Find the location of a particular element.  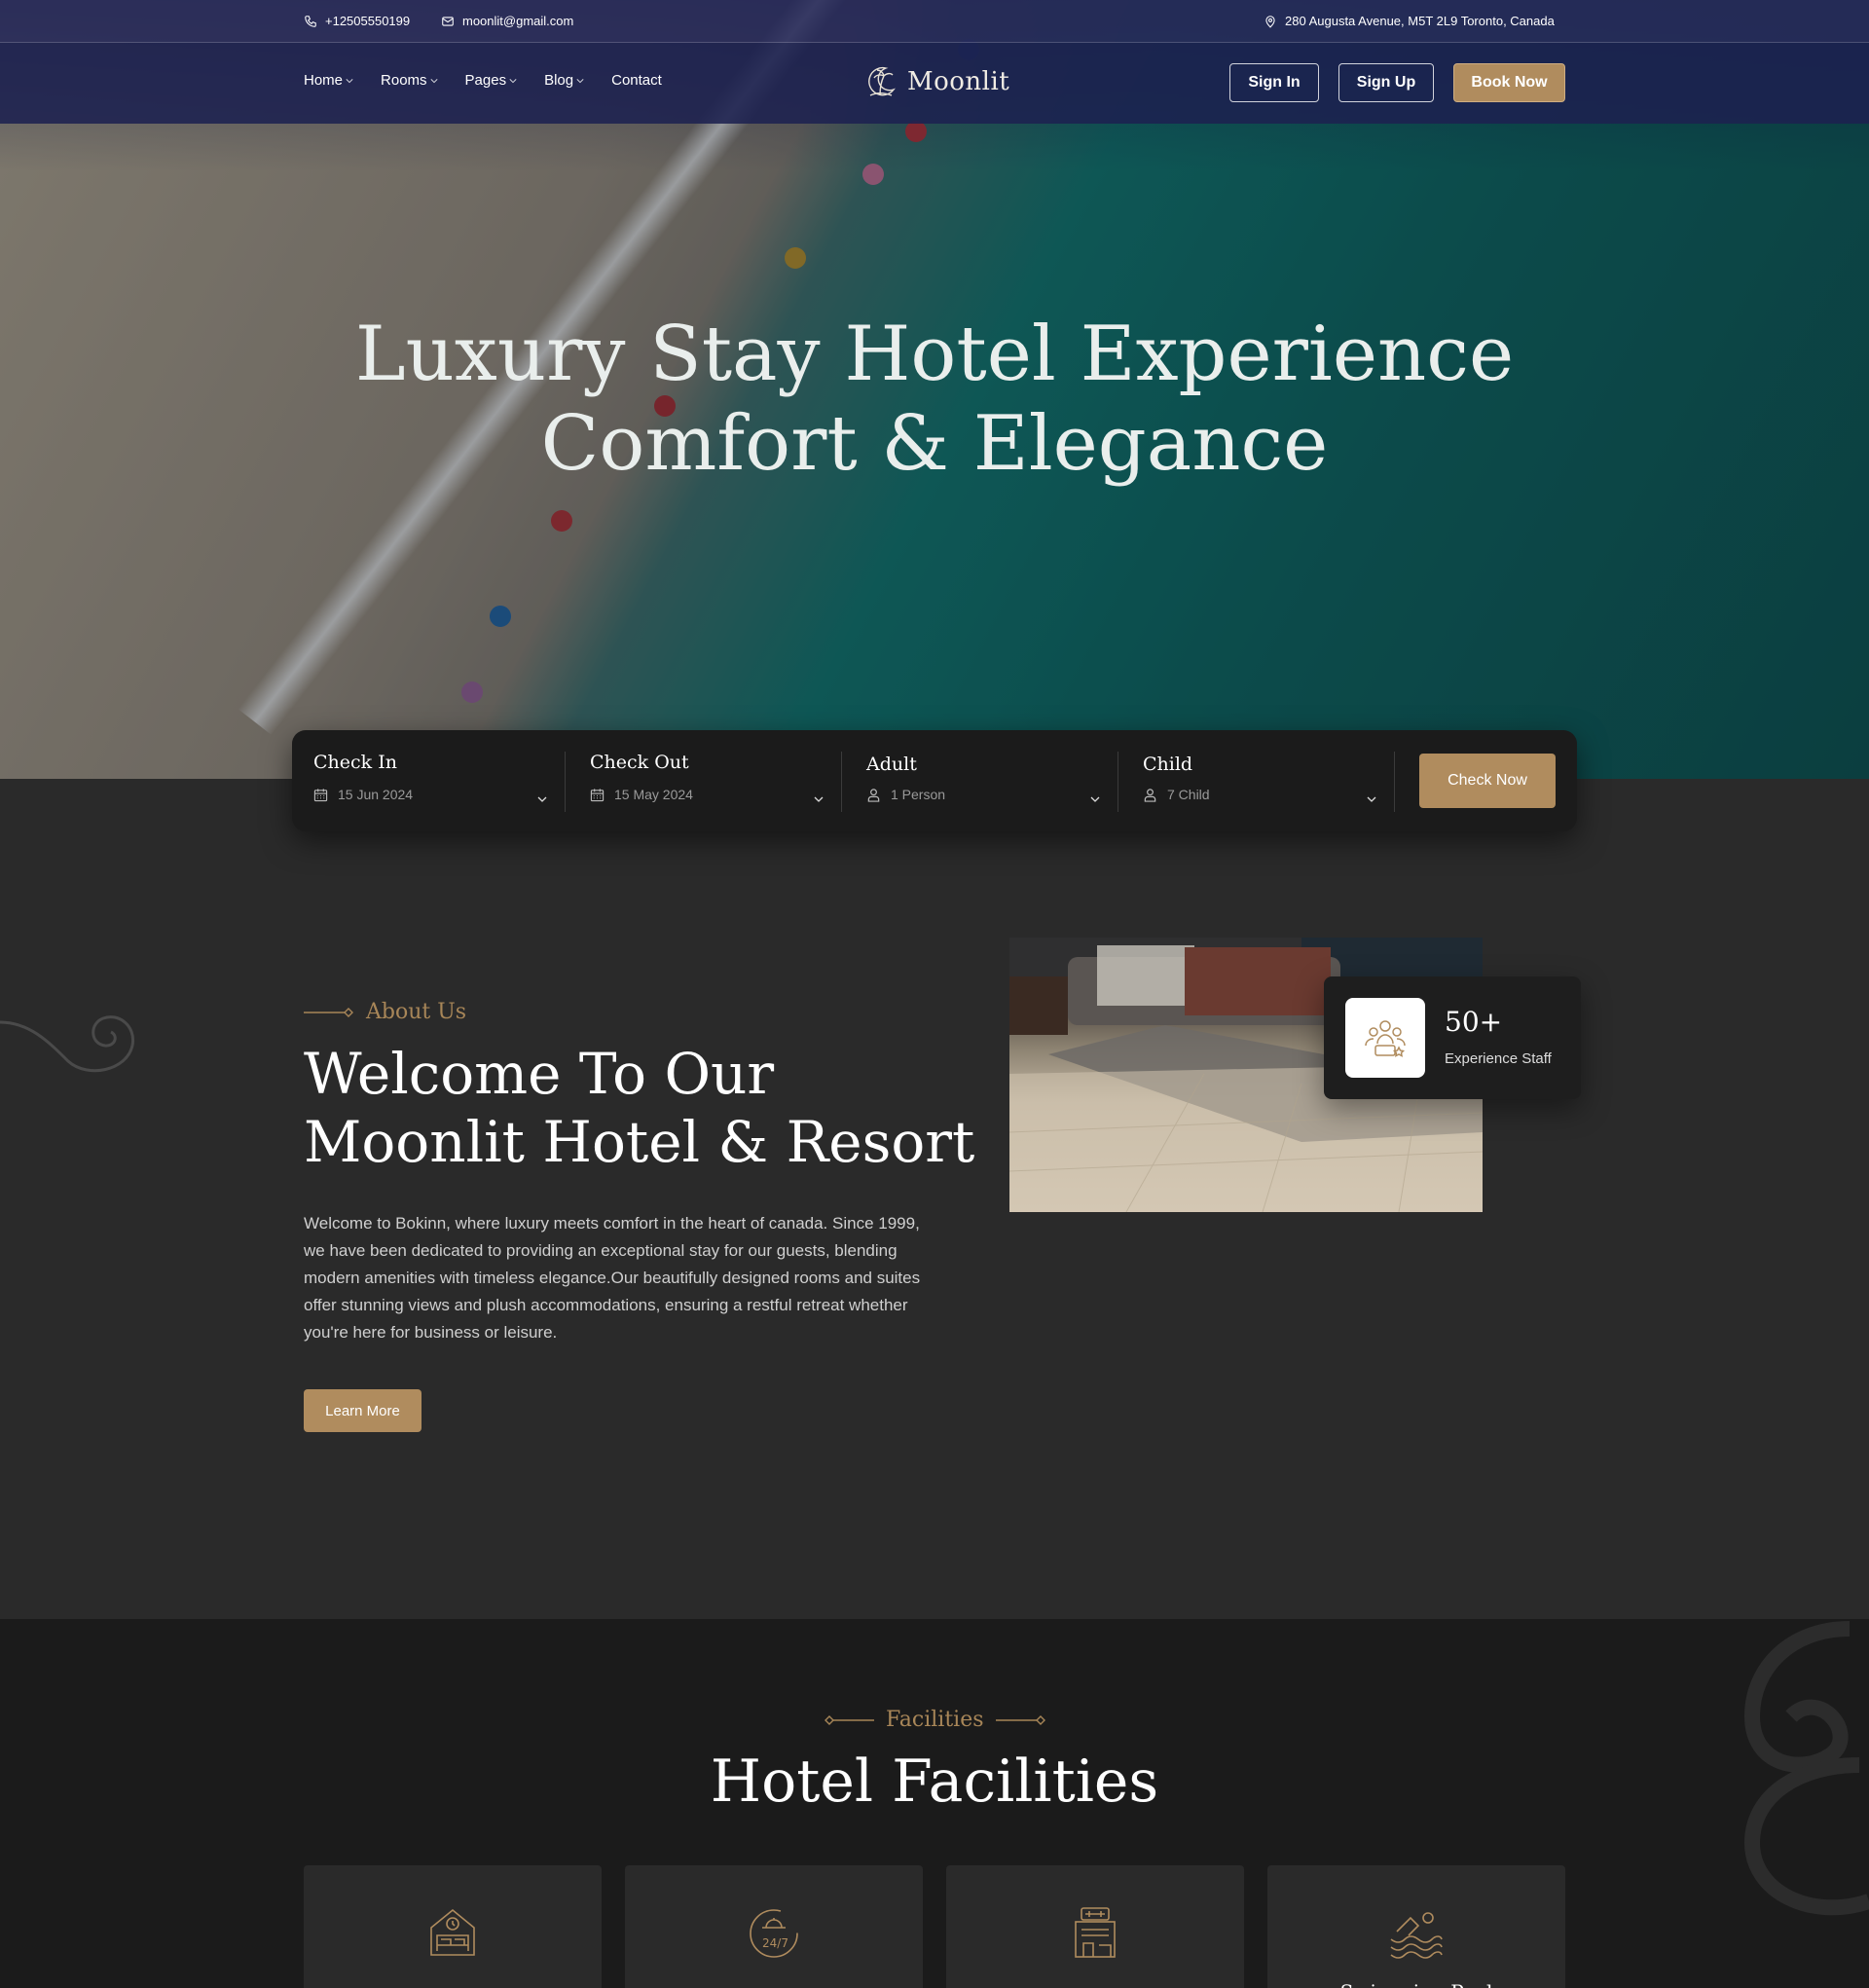

adult-value: 1 Person is located at coordinates (905, 794).